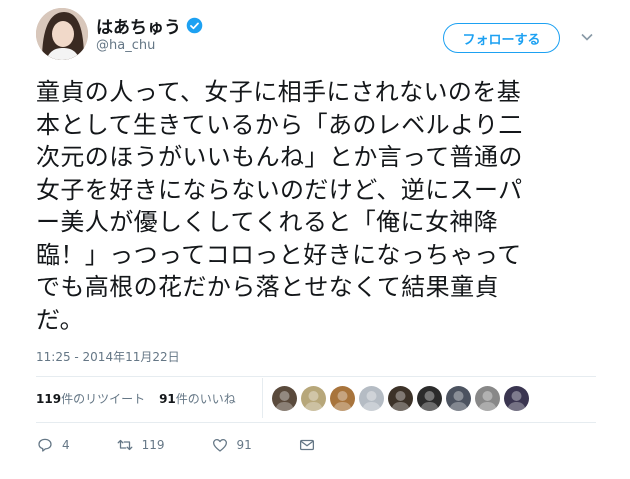  I want to click on retweet-button: 119, so click(140, 445).